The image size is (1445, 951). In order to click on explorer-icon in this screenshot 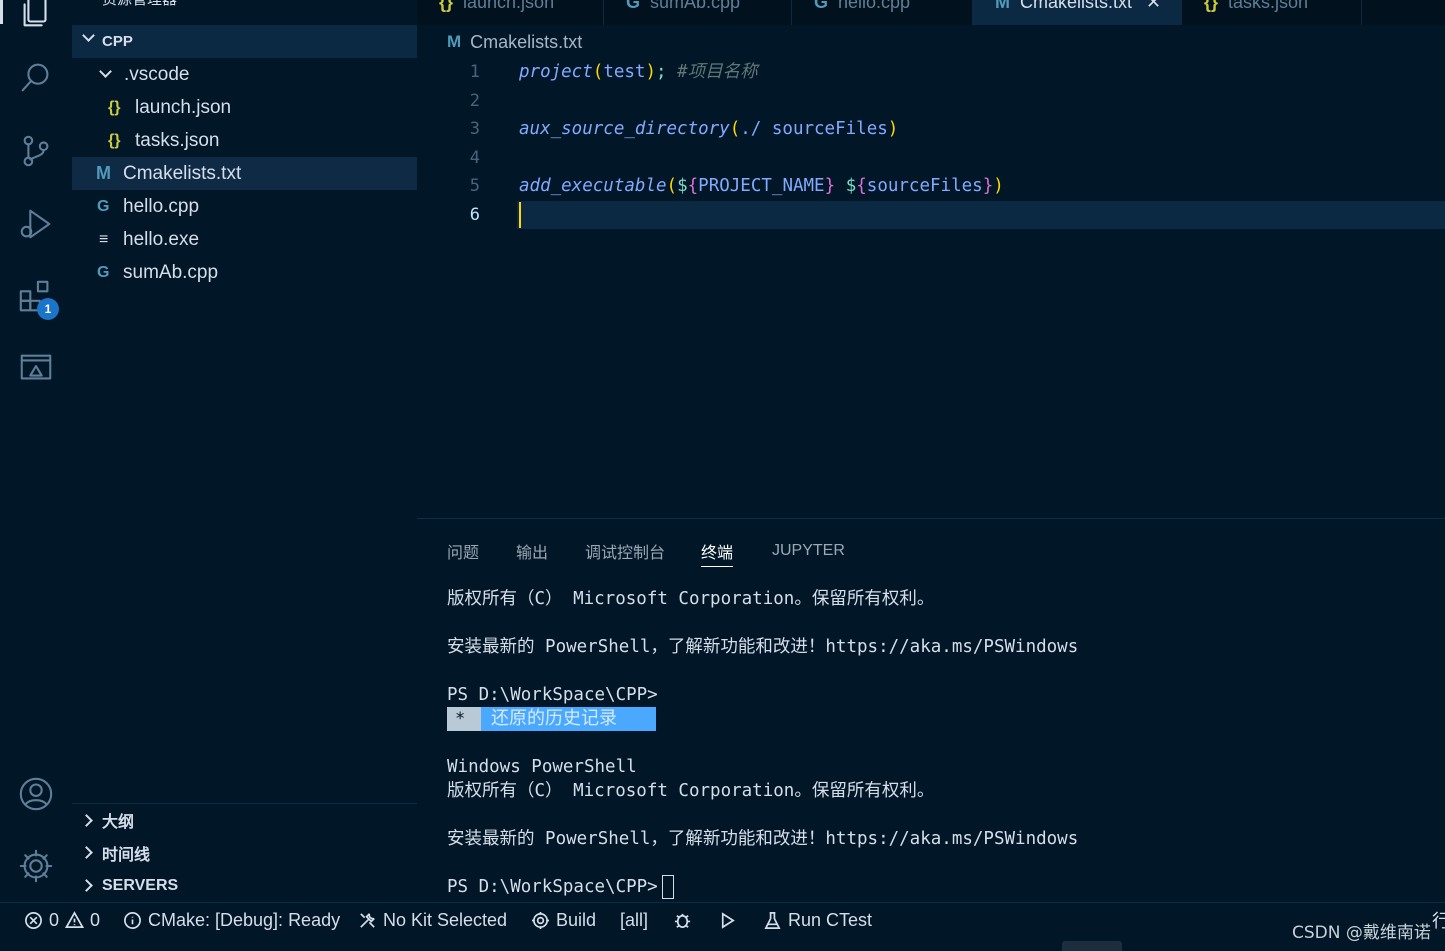, I will do `click(36, 21)`.